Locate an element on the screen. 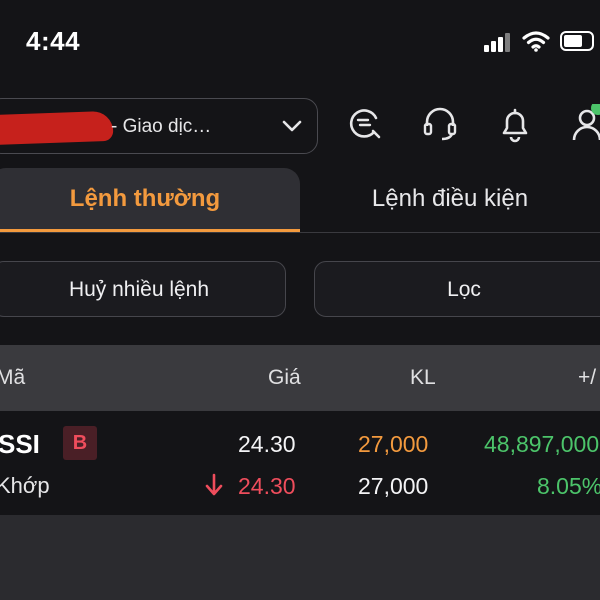  battery-icon is located at coordinates (577, 41).